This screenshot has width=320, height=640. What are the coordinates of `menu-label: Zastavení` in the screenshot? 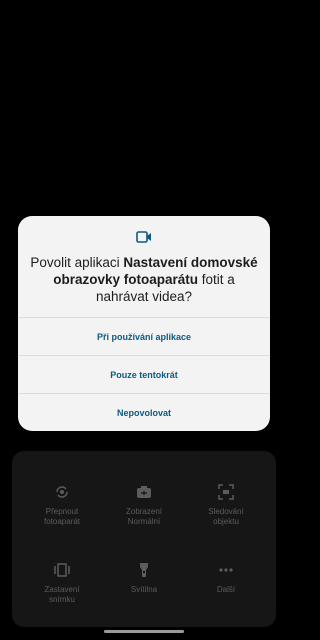 It's located at (62, 589).